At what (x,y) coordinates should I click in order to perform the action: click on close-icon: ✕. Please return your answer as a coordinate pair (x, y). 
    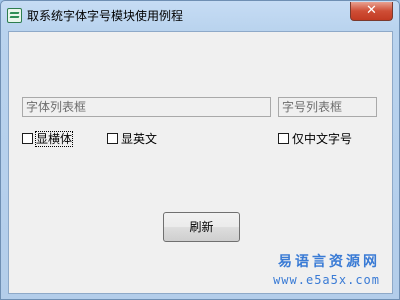
    Looking at the image, I should click on (371, 10).